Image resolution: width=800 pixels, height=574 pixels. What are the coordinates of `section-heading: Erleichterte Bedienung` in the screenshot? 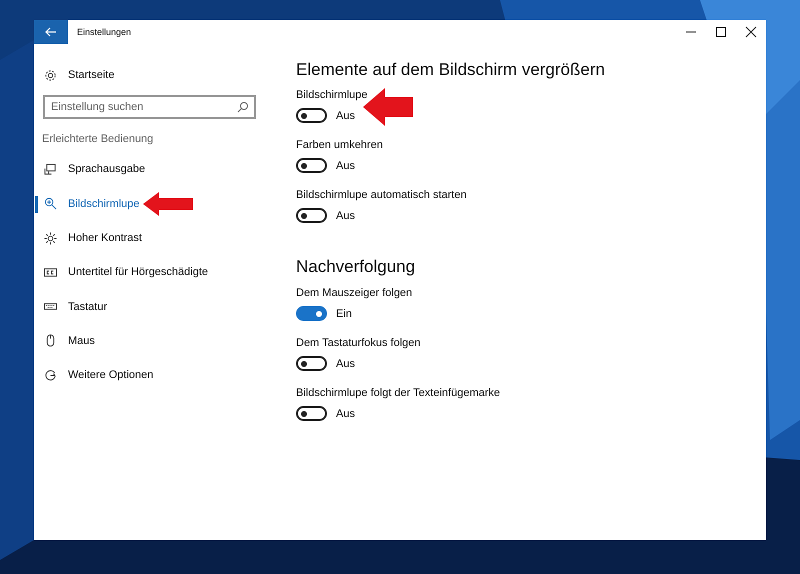 It's located at (98, 139).